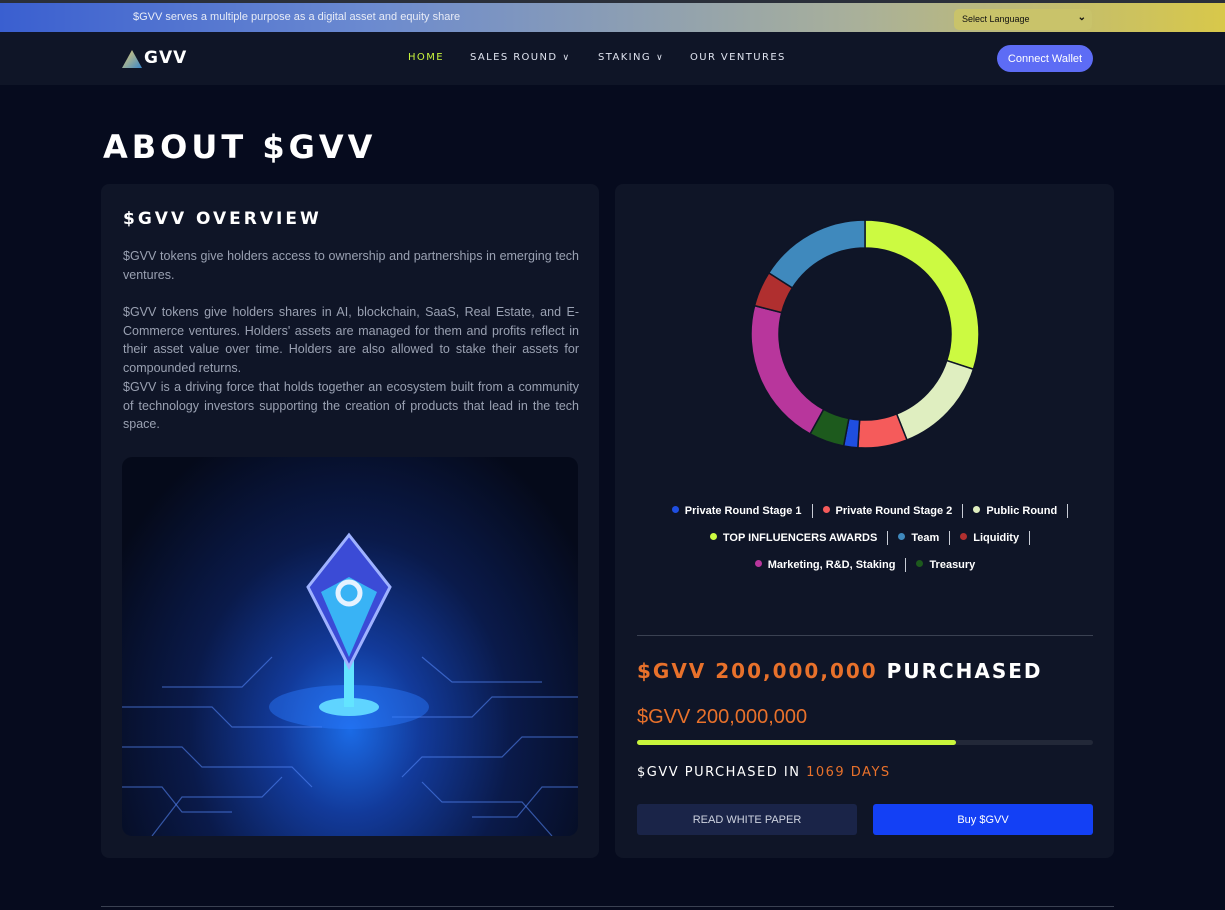 The height and width of the screenshot is (910, 1225). I want to click on read-white-paper-button: READ WHITE PAPER, so click(747, 819).